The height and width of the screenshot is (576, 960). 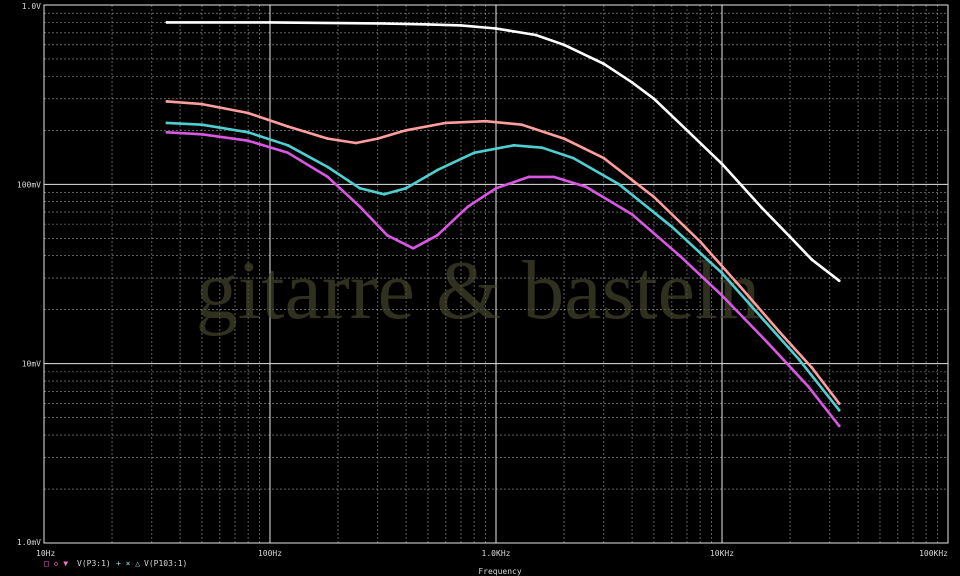 What do you see at coordinates (165, 563) in the screenshot?
I see `legend-label-2: V(P103:1)` at bounding box center [165, 563].